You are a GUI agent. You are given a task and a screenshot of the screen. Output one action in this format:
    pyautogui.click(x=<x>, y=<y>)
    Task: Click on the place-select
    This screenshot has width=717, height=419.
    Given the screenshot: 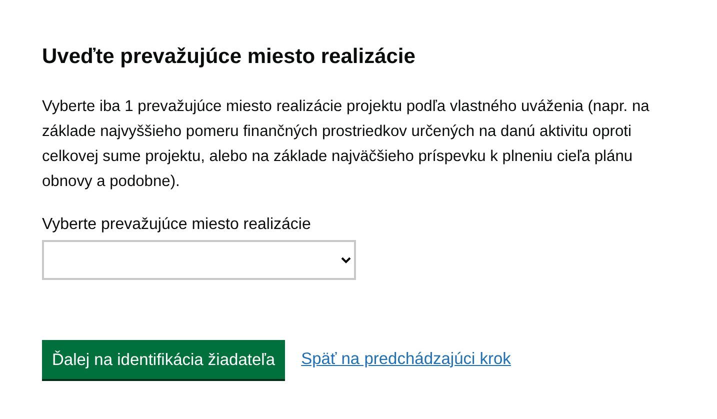 What is the action you would take?
    pyautogui.click(x=199, y=260)
    